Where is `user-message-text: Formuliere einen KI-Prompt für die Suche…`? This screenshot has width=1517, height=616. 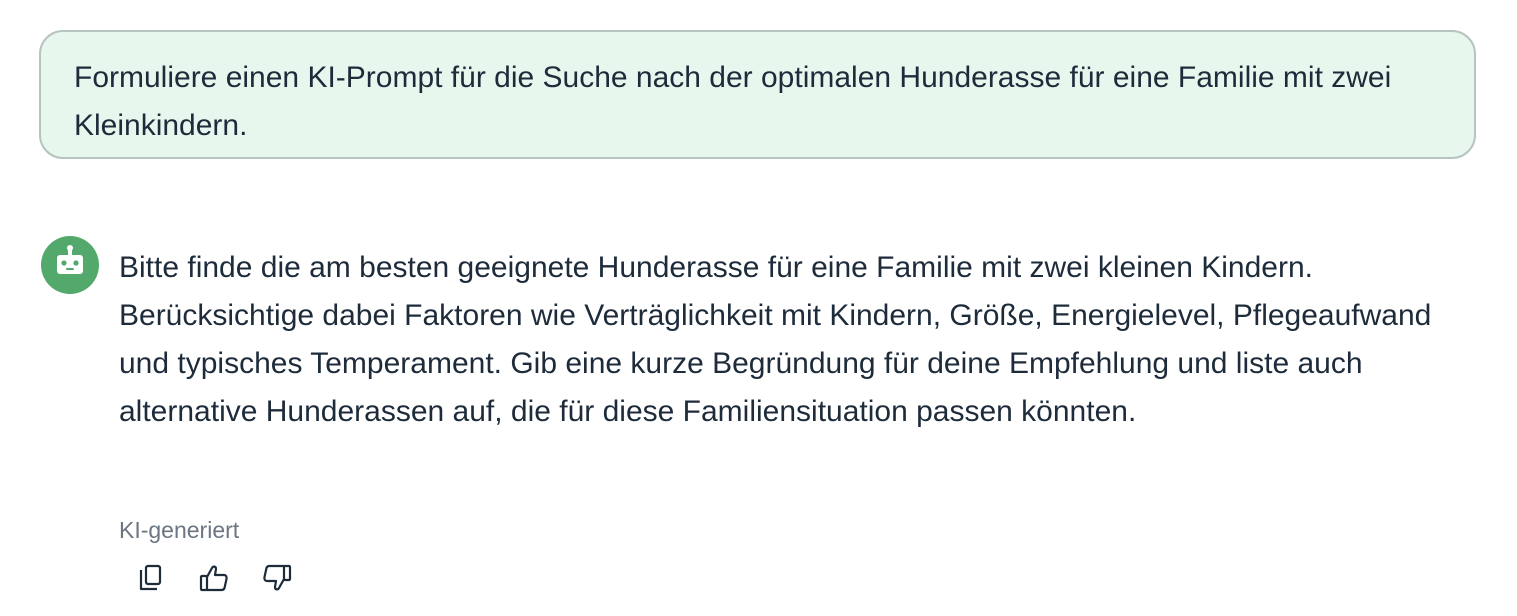 user-message-text: Formuliere einen KI-Prompt für die Suche… is located at coordinates (733, 101).